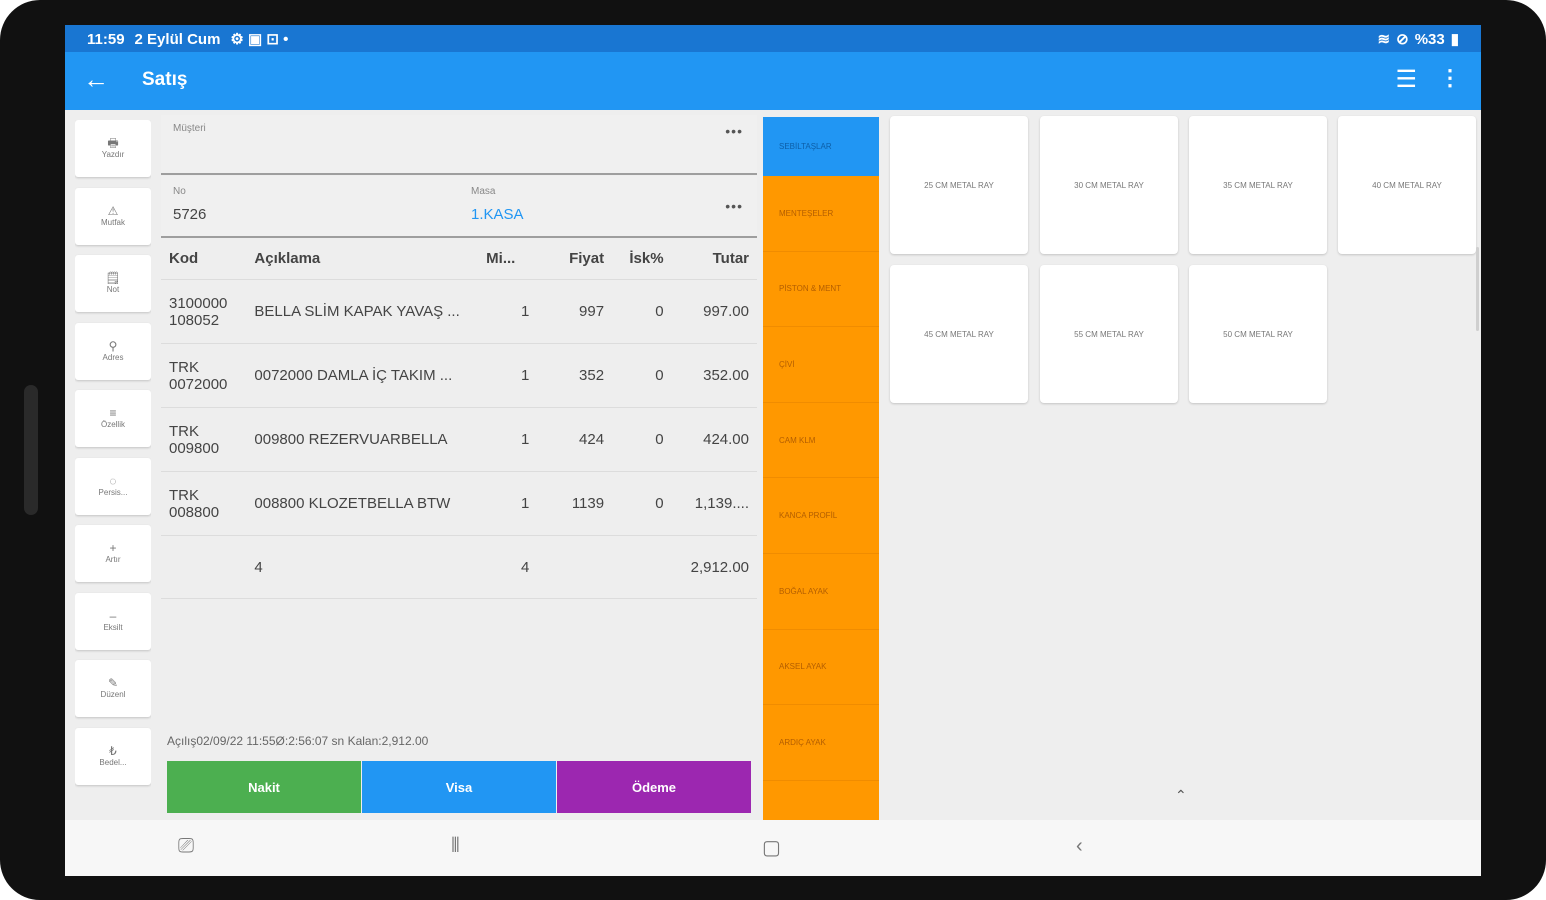 The height and width of the screenshot is (900, 1546). I want to click on category-item: CAM KLM, so click(821, 441).